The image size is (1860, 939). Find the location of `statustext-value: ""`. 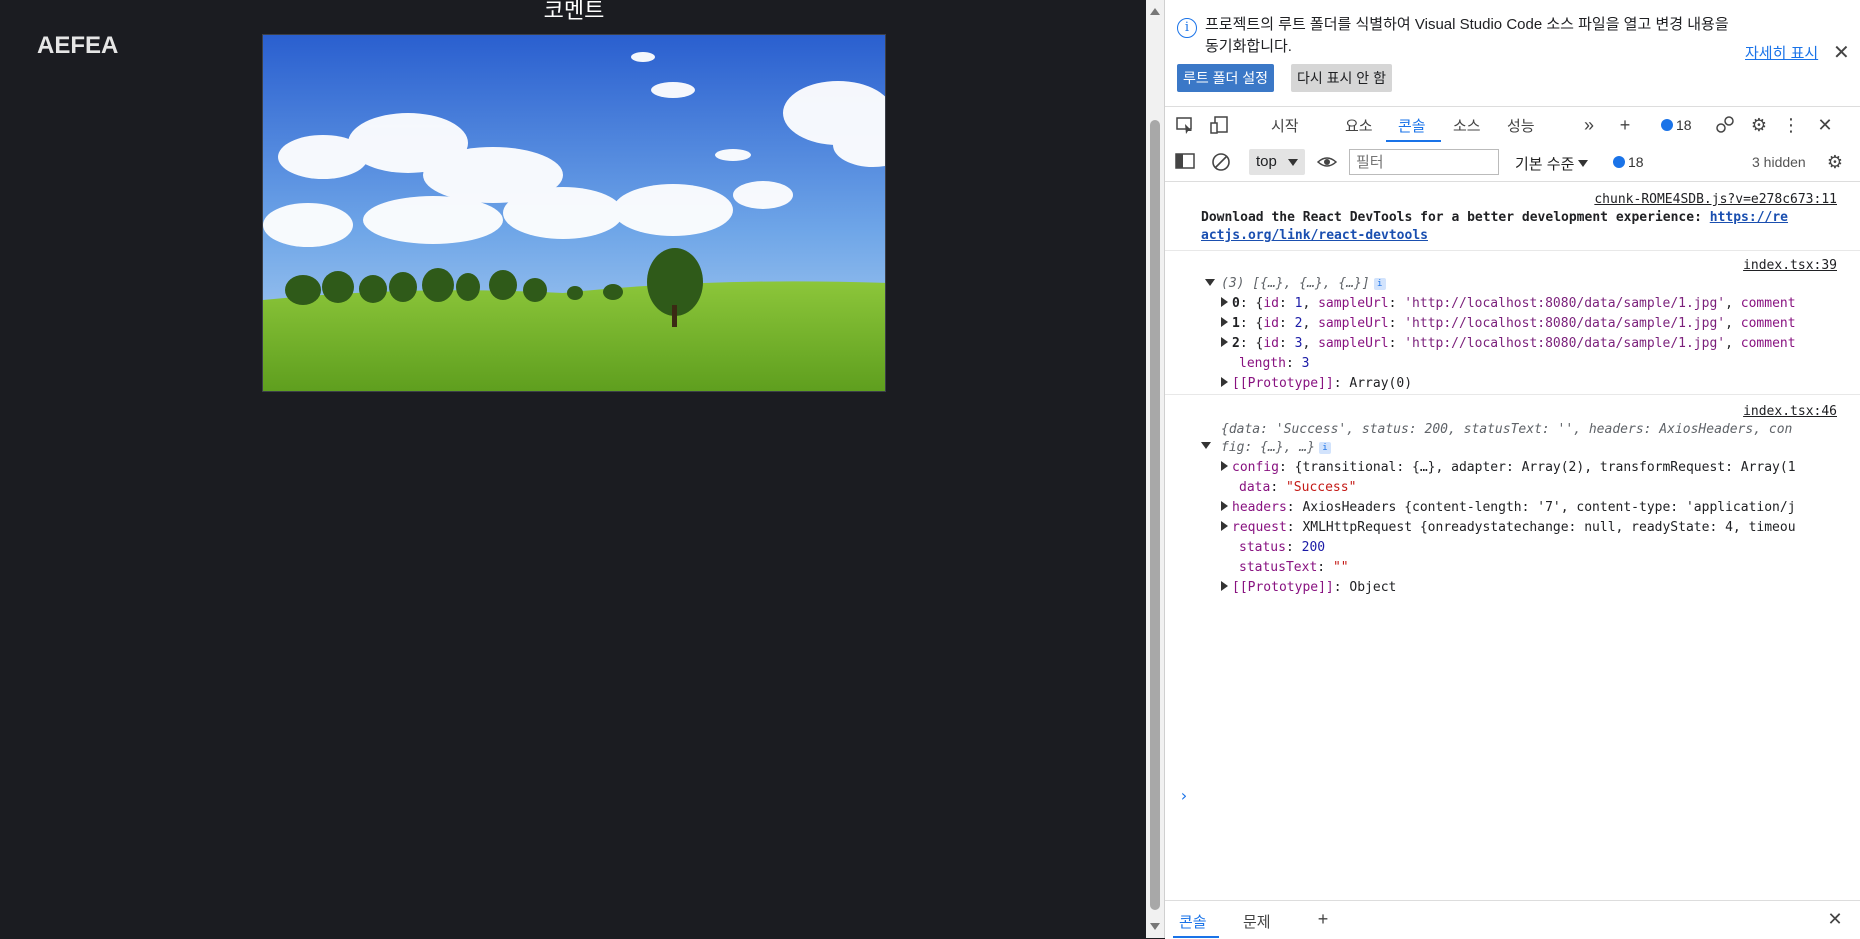

statustext-value: "" is located at coordinates (1340, 567).